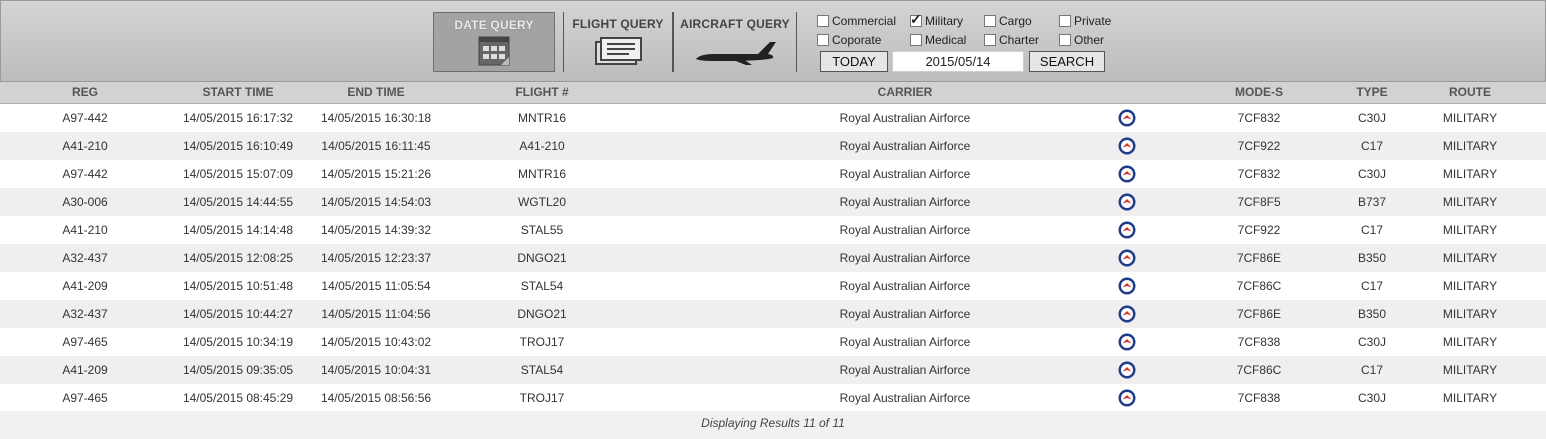  What do you see at coordinates (618, 51) in the screenshot?
I see `boarding-pass-icon` at bounding box center [618, 51].